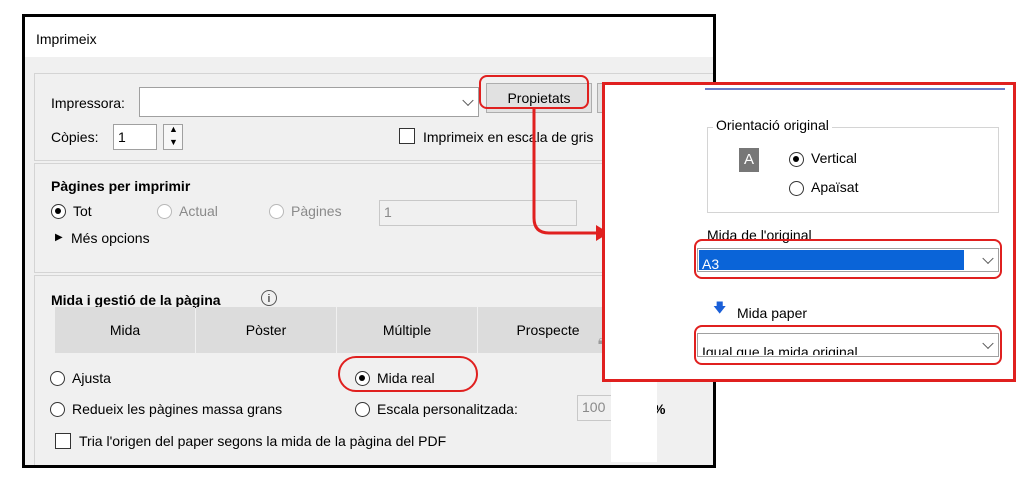 The image size is (1024, 482). Describe the element at coordinates (173, 129) in the screenshot. I see `caret-up-icon: ▲` at that location.